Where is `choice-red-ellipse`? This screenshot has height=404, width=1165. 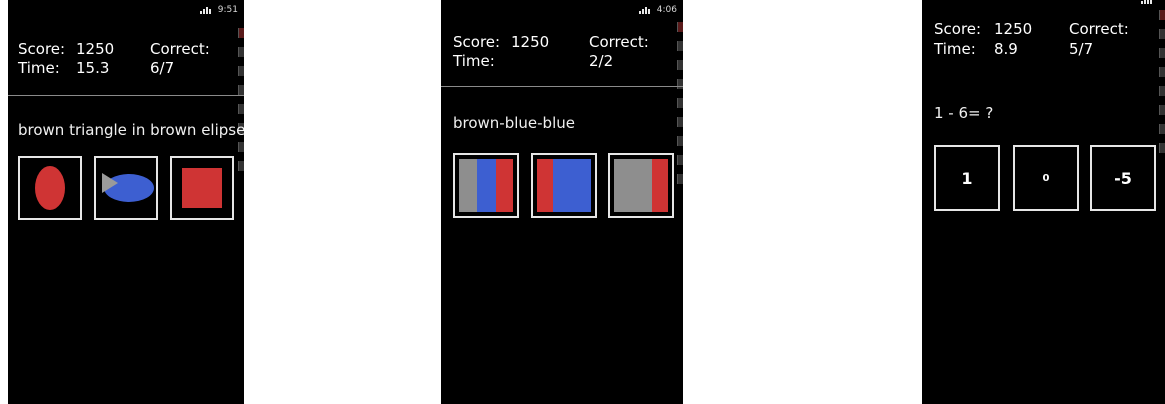 choice-red-ellipse is located at coordinates (50, 188).